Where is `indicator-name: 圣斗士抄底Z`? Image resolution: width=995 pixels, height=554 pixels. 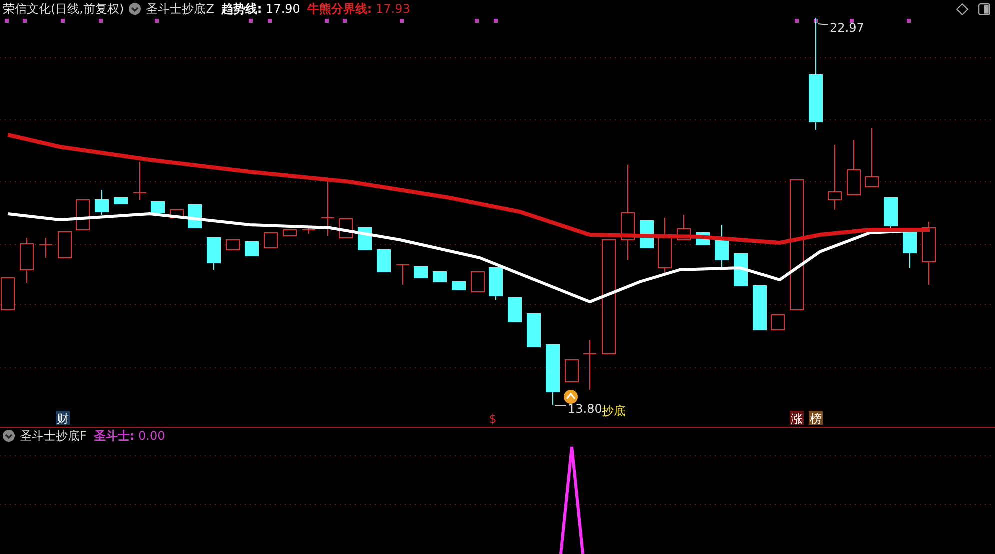
indicator-name: 圣斗士抄底Z is located at coordinates (180, 9).